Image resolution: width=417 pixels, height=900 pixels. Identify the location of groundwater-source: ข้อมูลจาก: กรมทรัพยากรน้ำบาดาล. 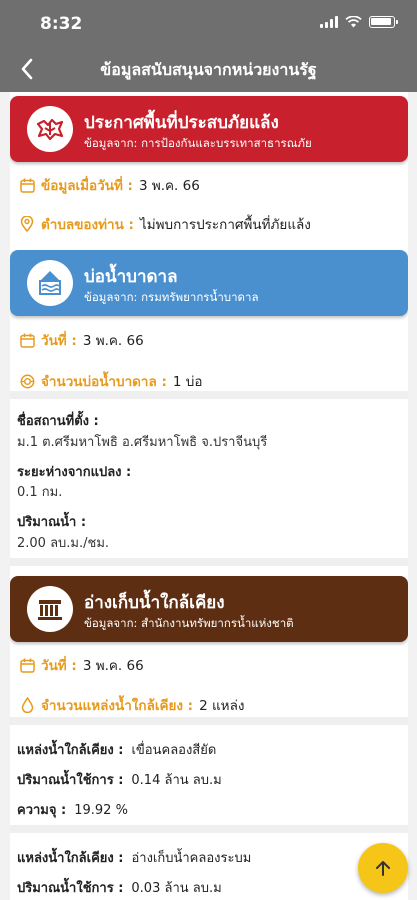
(171, 297).